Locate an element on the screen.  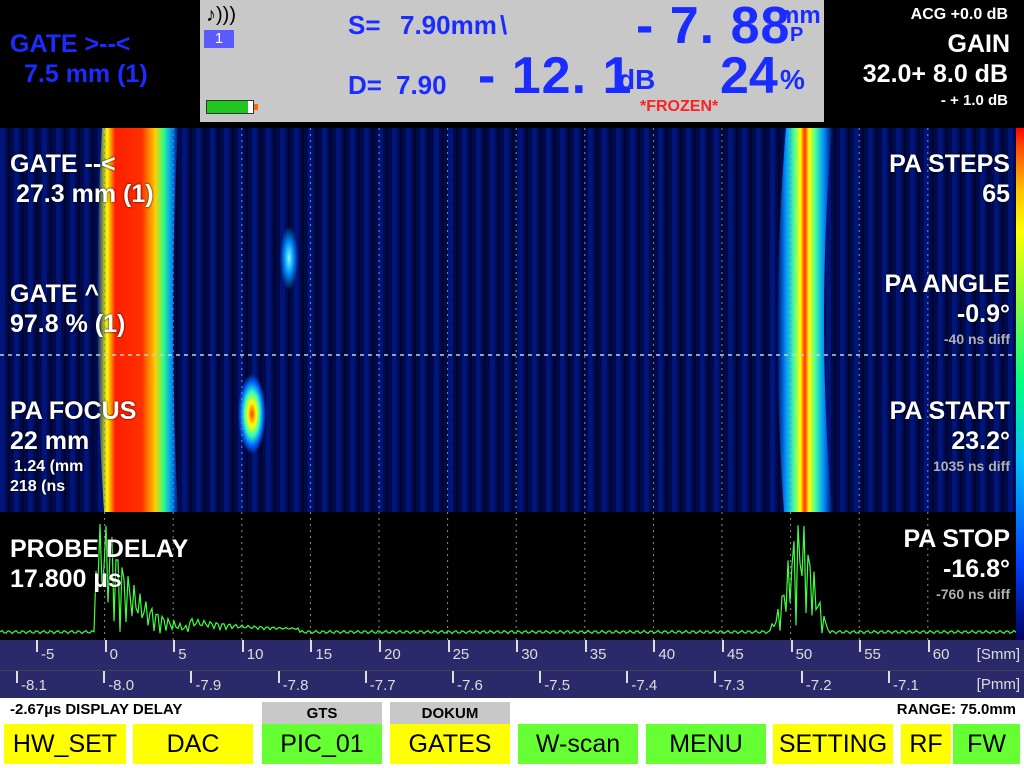
fw-button: FW is located at coordinates (986, 744).